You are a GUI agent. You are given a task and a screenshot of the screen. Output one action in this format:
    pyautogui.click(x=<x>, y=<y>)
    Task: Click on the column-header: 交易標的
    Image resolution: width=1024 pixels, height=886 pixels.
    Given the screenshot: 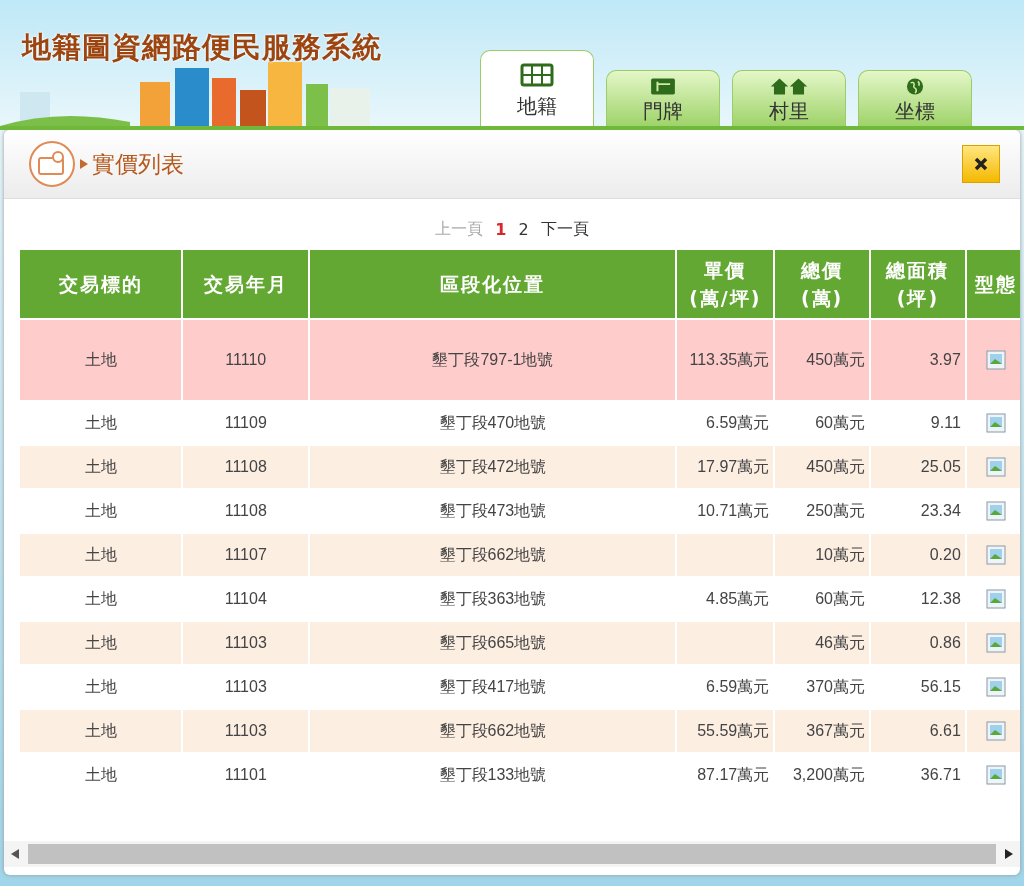 What is the action you would take?
    pyautogui.click(x=101, y=284)
    